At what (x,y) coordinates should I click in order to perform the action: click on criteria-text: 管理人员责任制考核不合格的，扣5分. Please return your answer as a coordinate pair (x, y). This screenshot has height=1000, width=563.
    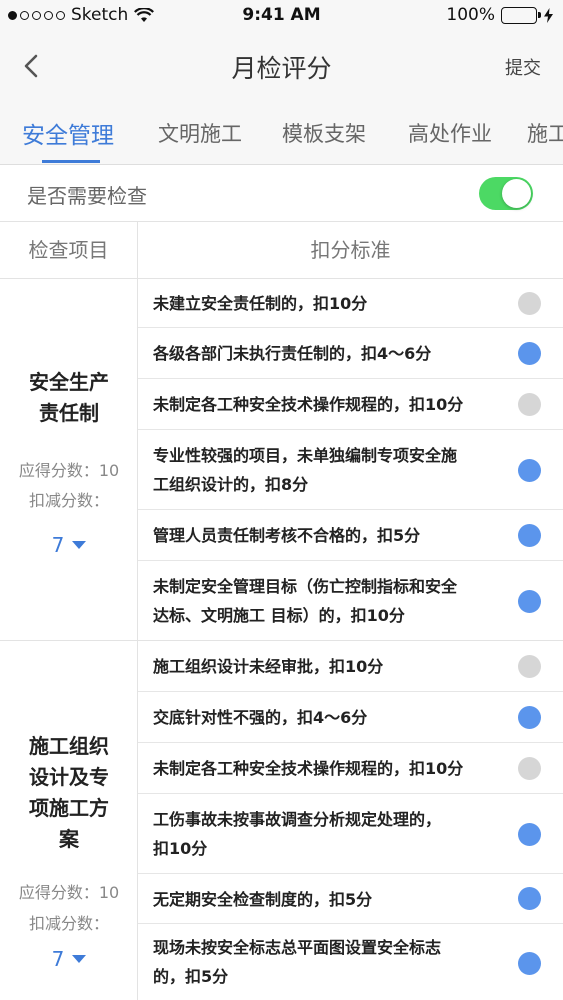
    Looking at the image, I should click on (287, 535).